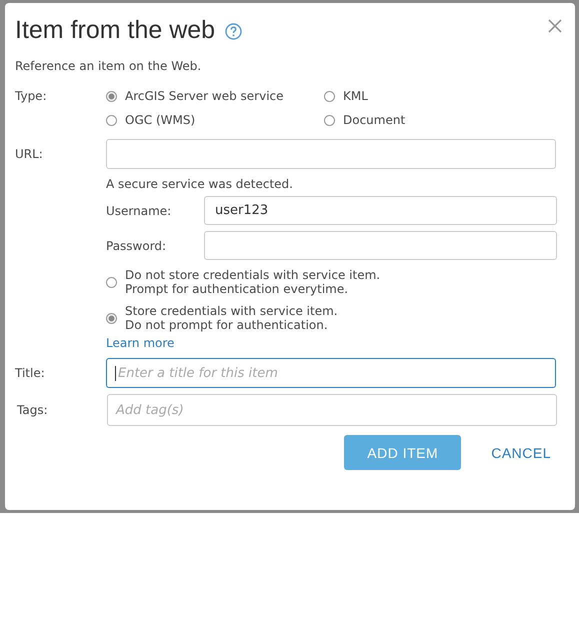  What do you see at coordinates (31, 96) in the screenshot?
I see `field-label: Type:` at bounding box center [31, 96].